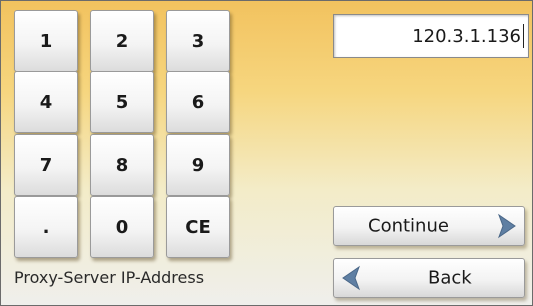 The image size is (533, 306). What do you see at coordinates (351, 278) in the screenshot?
I see `chevron-left-icon` at bounding box center [351, 278].